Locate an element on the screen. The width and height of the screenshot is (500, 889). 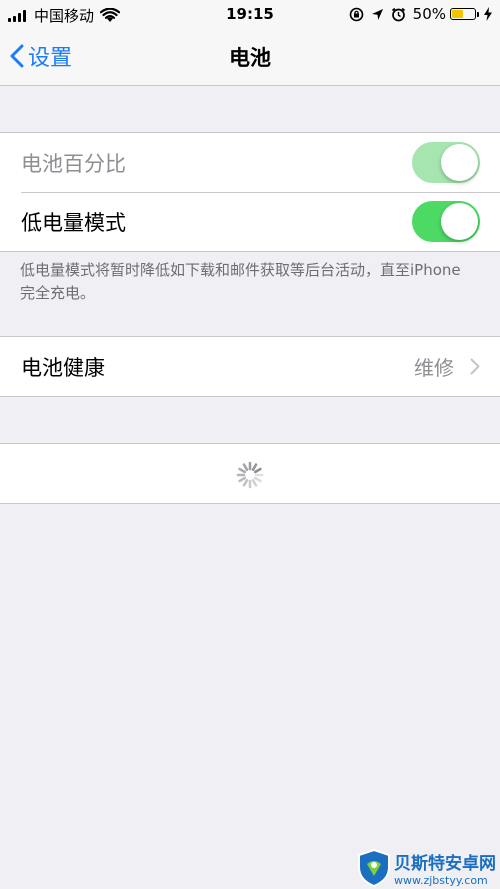
battery-percentage-toggle is located at coordinates (446, 162).